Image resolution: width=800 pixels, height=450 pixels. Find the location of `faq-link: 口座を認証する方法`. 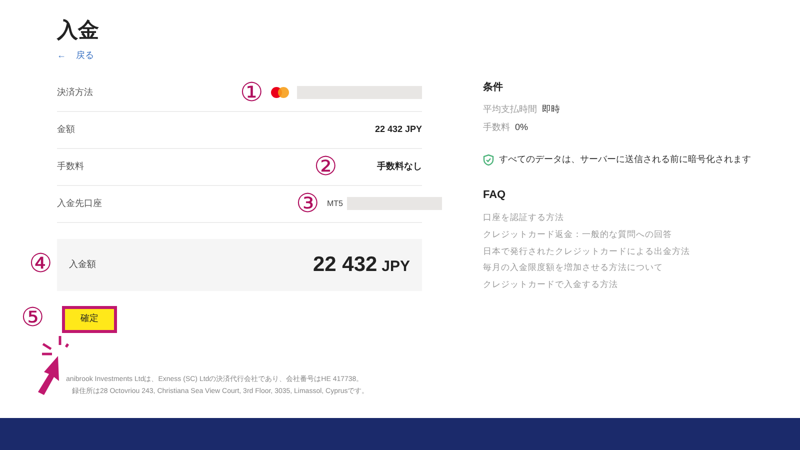

faq-link: 口座を認証する方法 is located at coordinates (523, 217).